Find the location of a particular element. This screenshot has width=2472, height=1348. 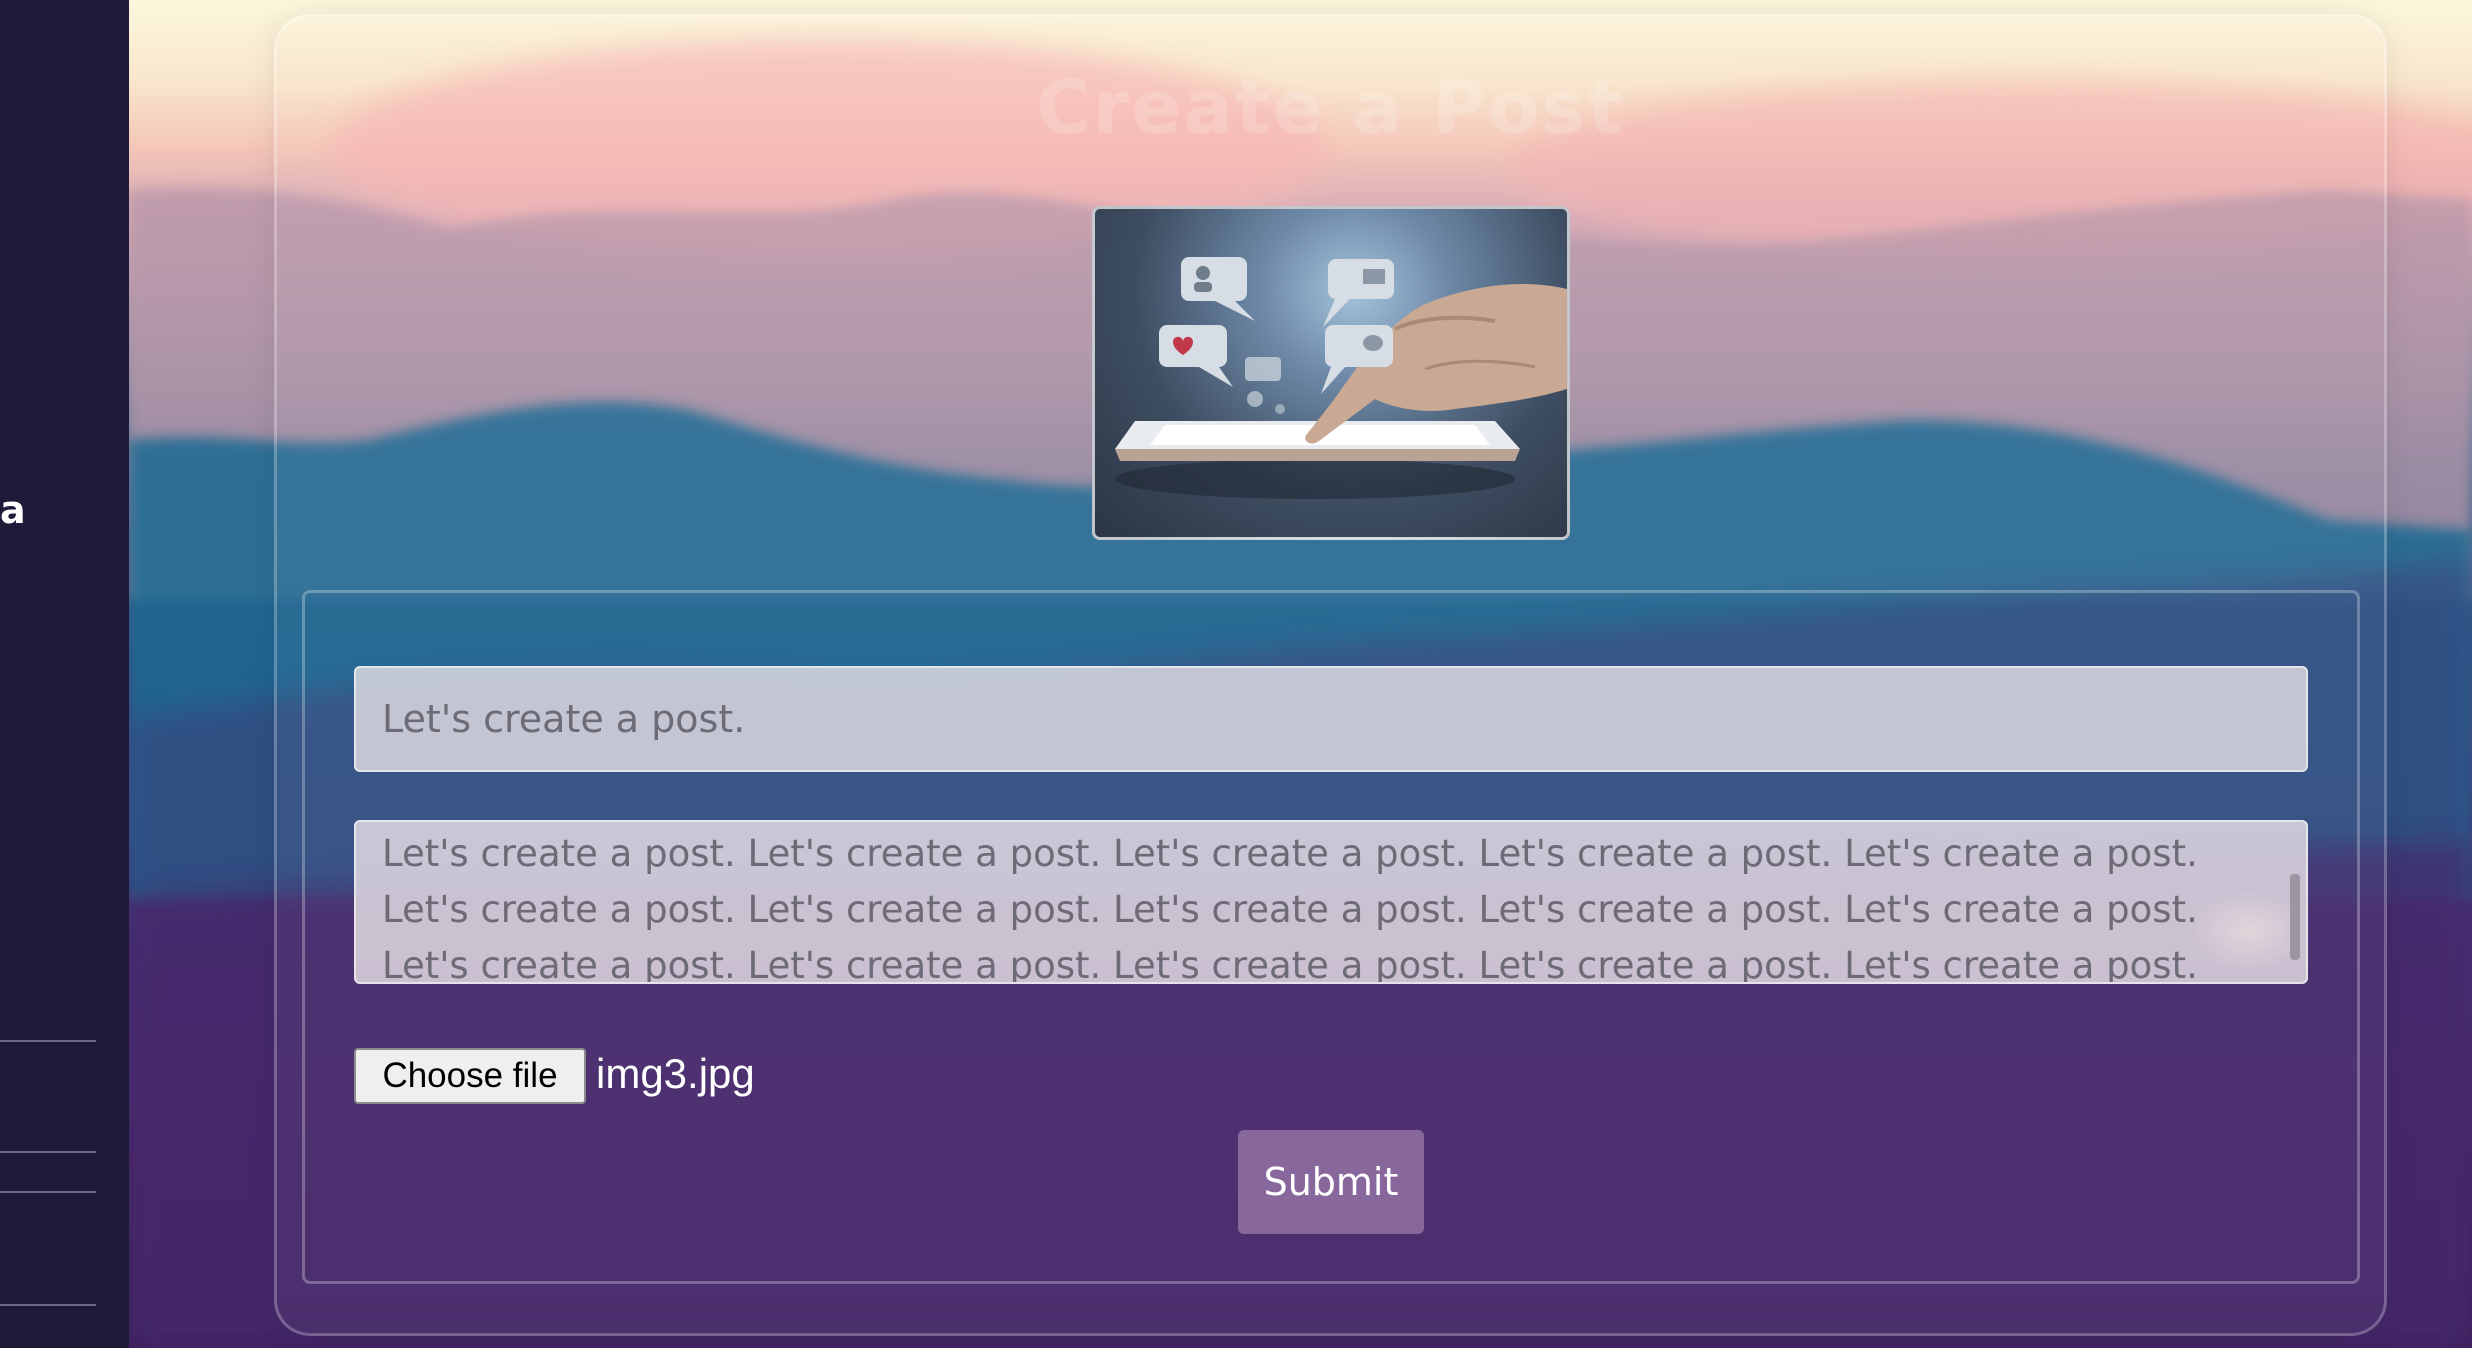

user-icon is located at coordinates (1218, 289).